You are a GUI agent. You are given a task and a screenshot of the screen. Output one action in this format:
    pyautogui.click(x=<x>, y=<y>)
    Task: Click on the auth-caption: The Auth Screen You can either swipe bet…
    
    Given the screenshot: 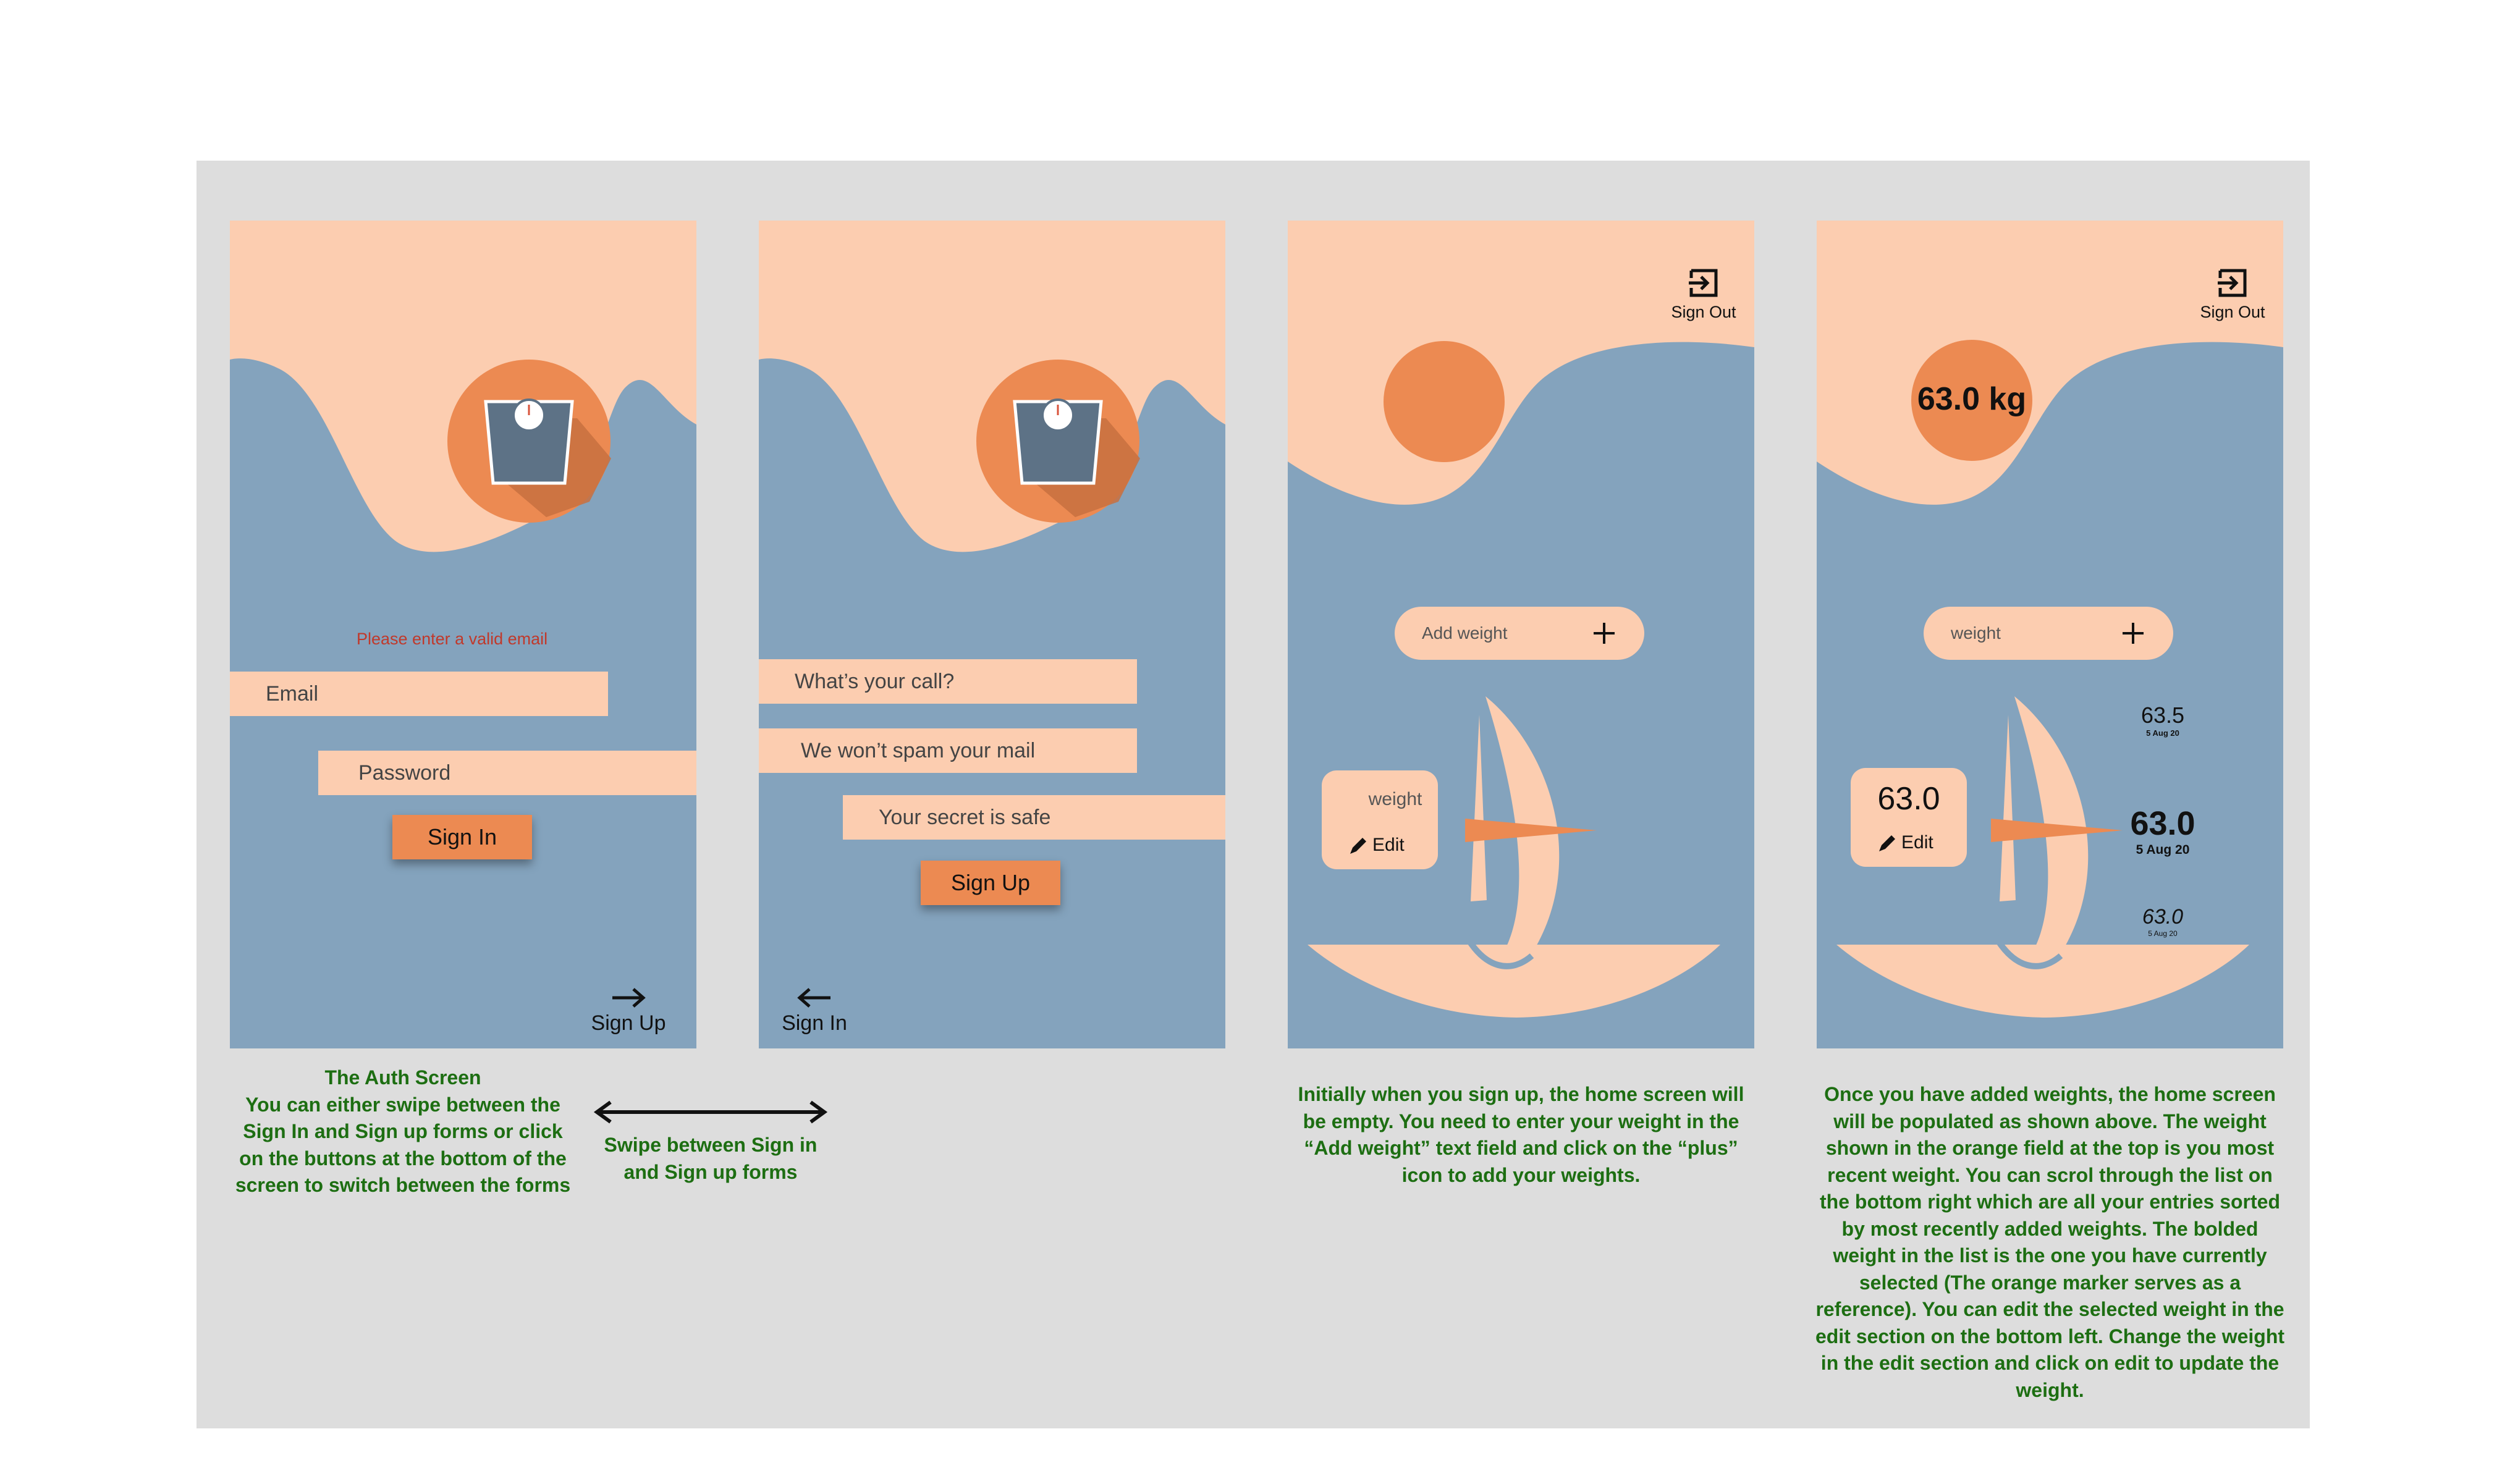 What is the action you would take?
    pyautogui.click(x=403, y=1131)
    